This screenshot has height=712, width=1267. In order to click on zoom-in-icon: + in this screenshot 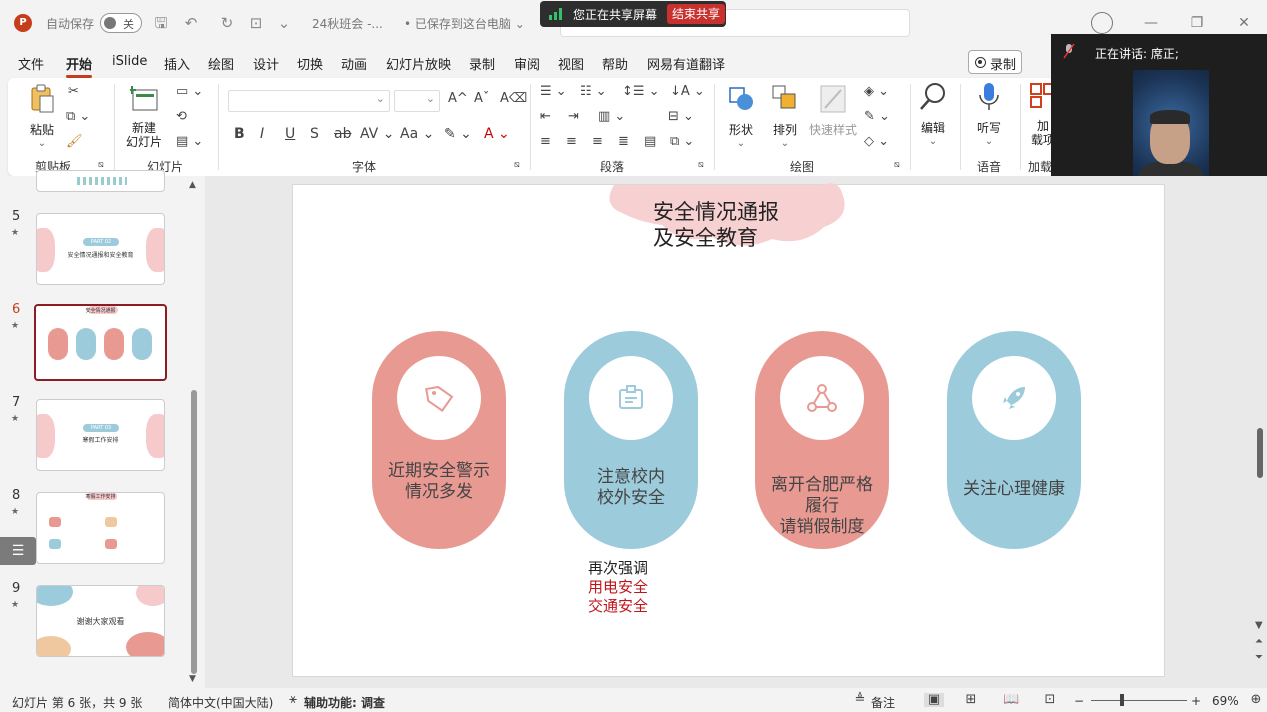, I will do `click(1196, 701)`.